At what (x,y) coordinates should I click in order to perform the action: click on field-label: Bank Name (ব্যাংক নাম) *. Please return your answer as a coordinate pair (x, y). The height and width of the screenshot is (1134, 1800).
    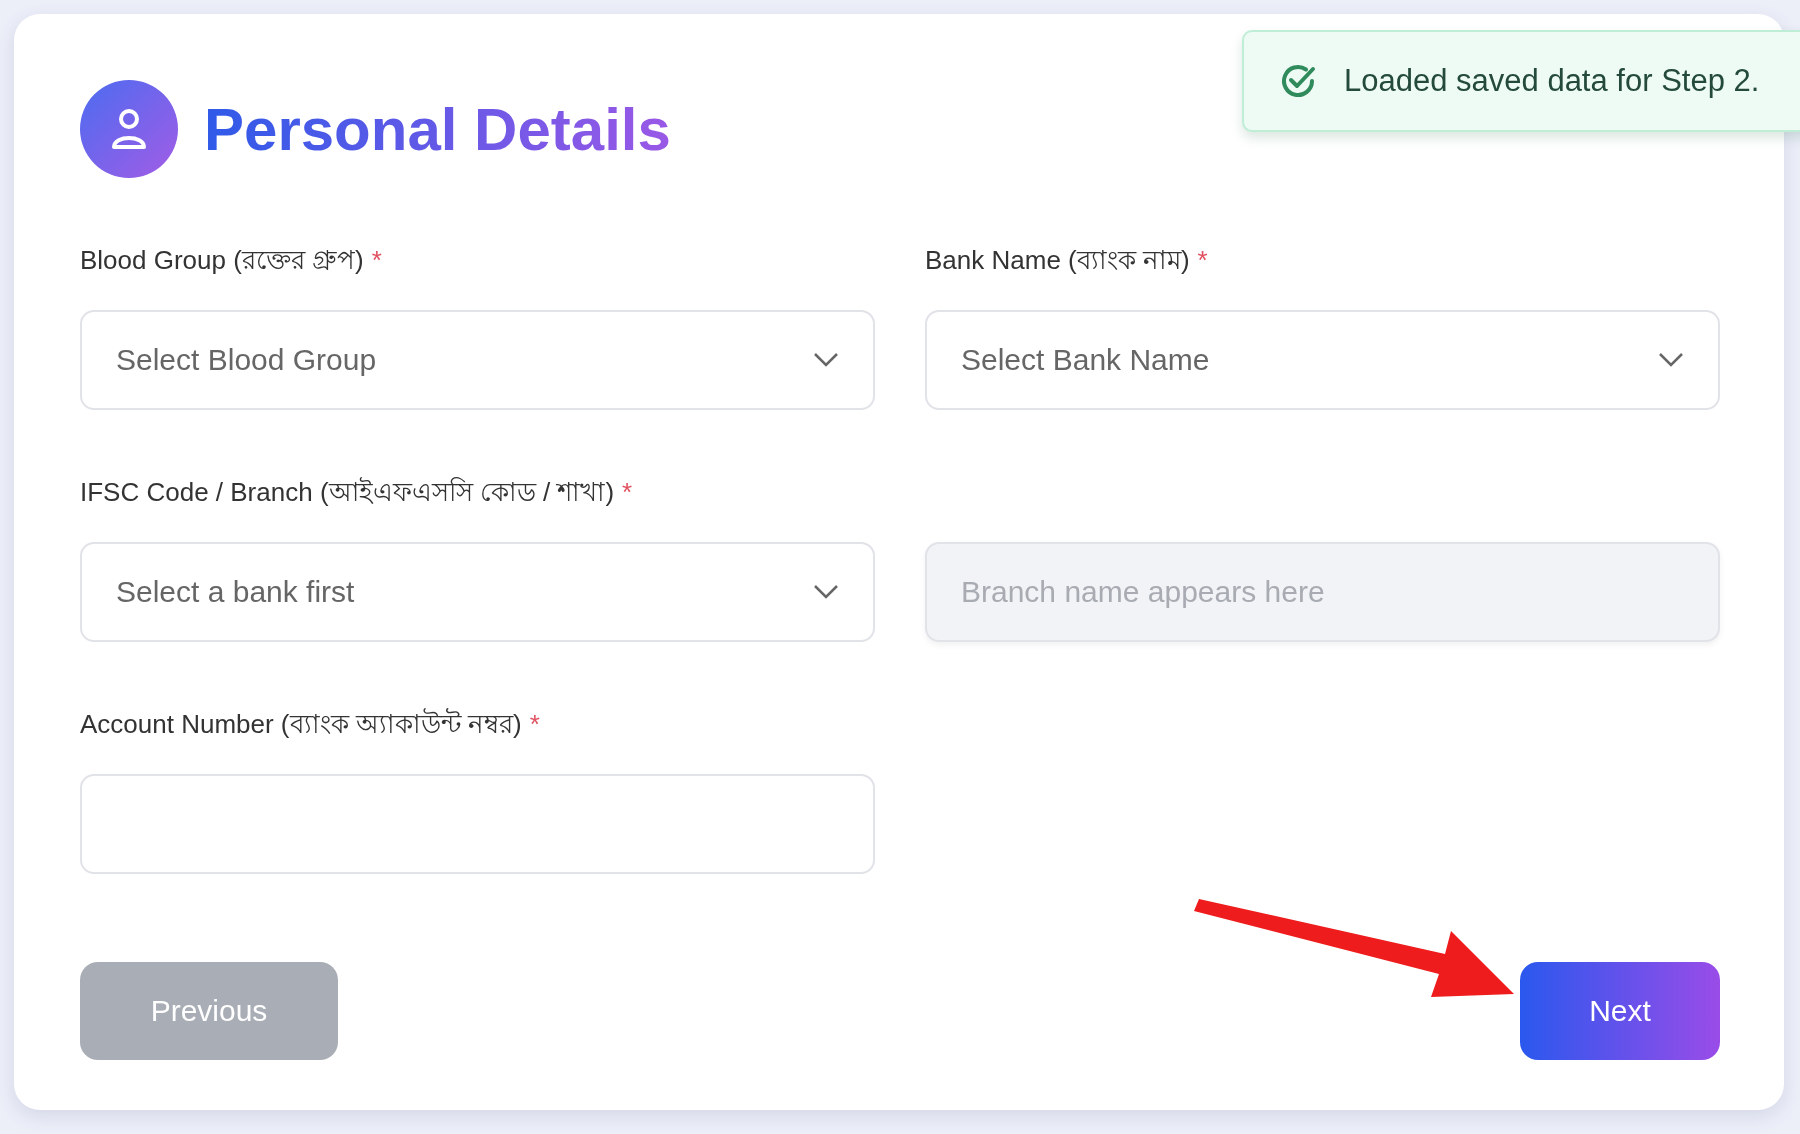
    Looking at the image, I should click on (1067, 260).